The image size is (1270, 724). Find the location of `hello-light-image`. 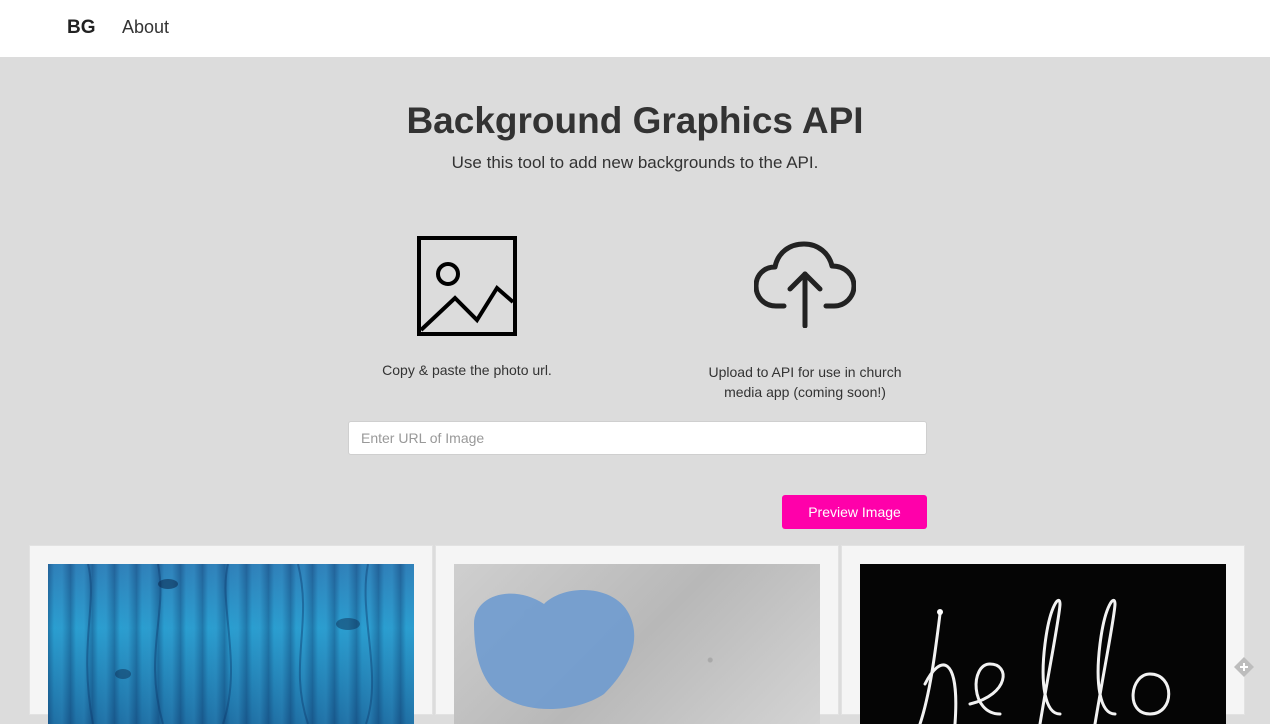

hello-light-image is located at coordinates (1043, 644).